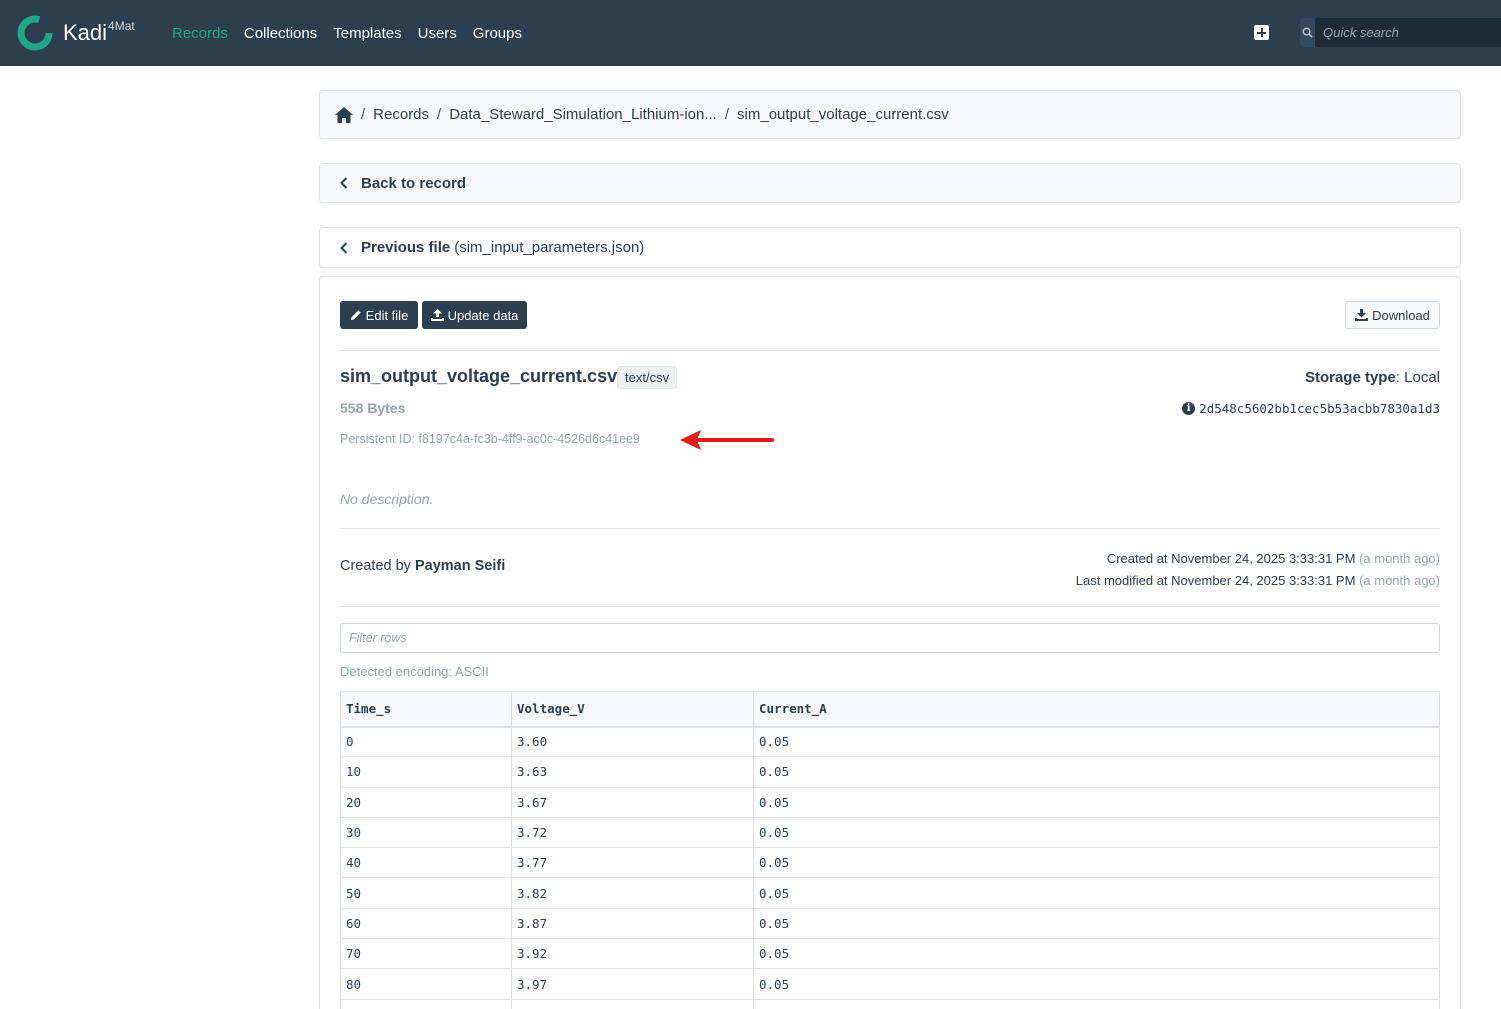 This screenshot has height=1009, width=1501. I want to click on breadcrumb-current: sim_output_voltage_current.csv, so click(843, 114).